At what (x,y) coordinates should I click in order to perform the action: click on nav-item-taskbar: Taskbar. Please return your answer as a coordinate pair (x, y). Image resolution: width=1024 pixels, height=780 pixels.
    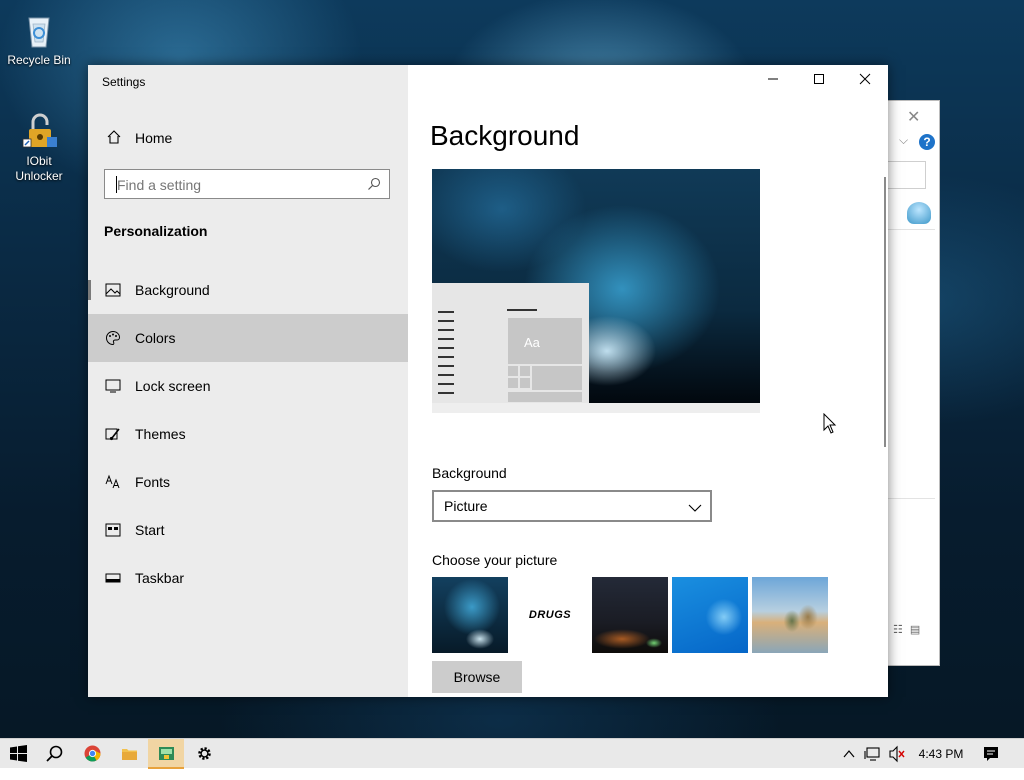
    Looking at the image, I should click on (248, 578).